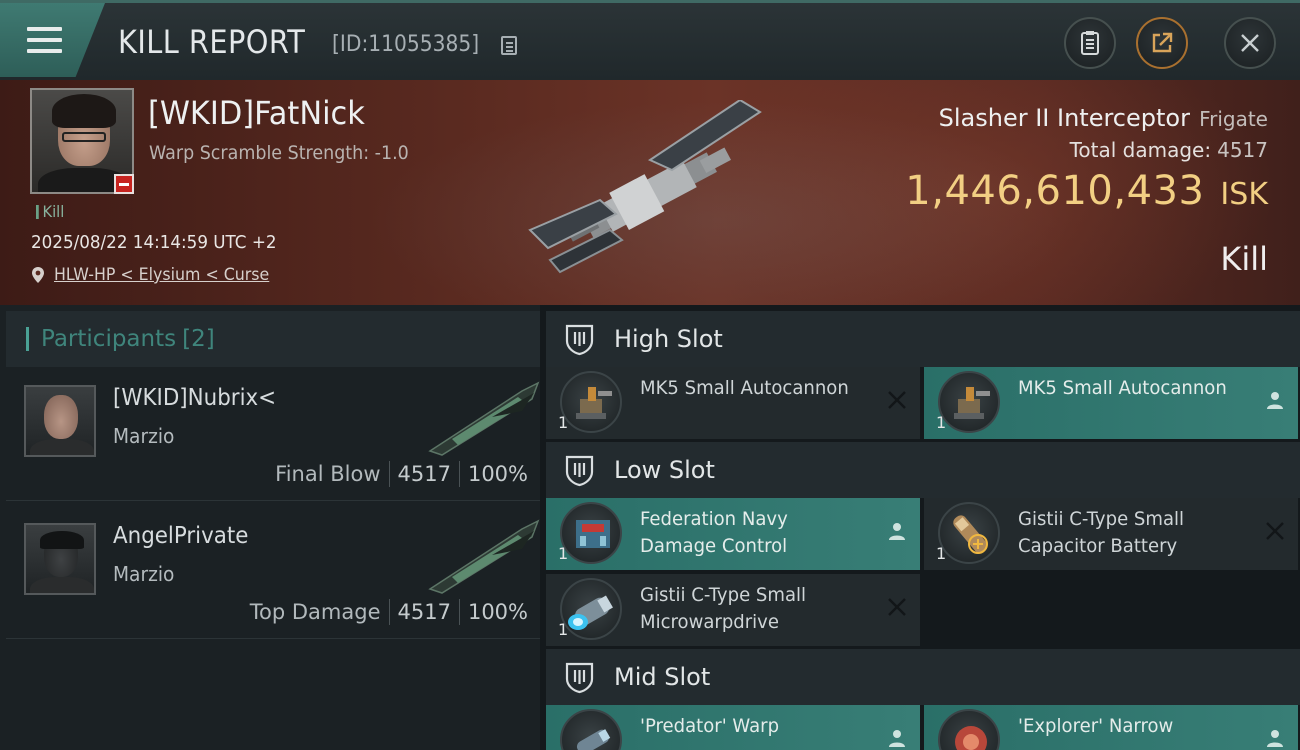 This screenshot has height=750, width=1300. What do you see at coordinates (1140, 150) in the screenshot?
I see `total-damage-label: Total damage:` at bounding box center [1140, 150].